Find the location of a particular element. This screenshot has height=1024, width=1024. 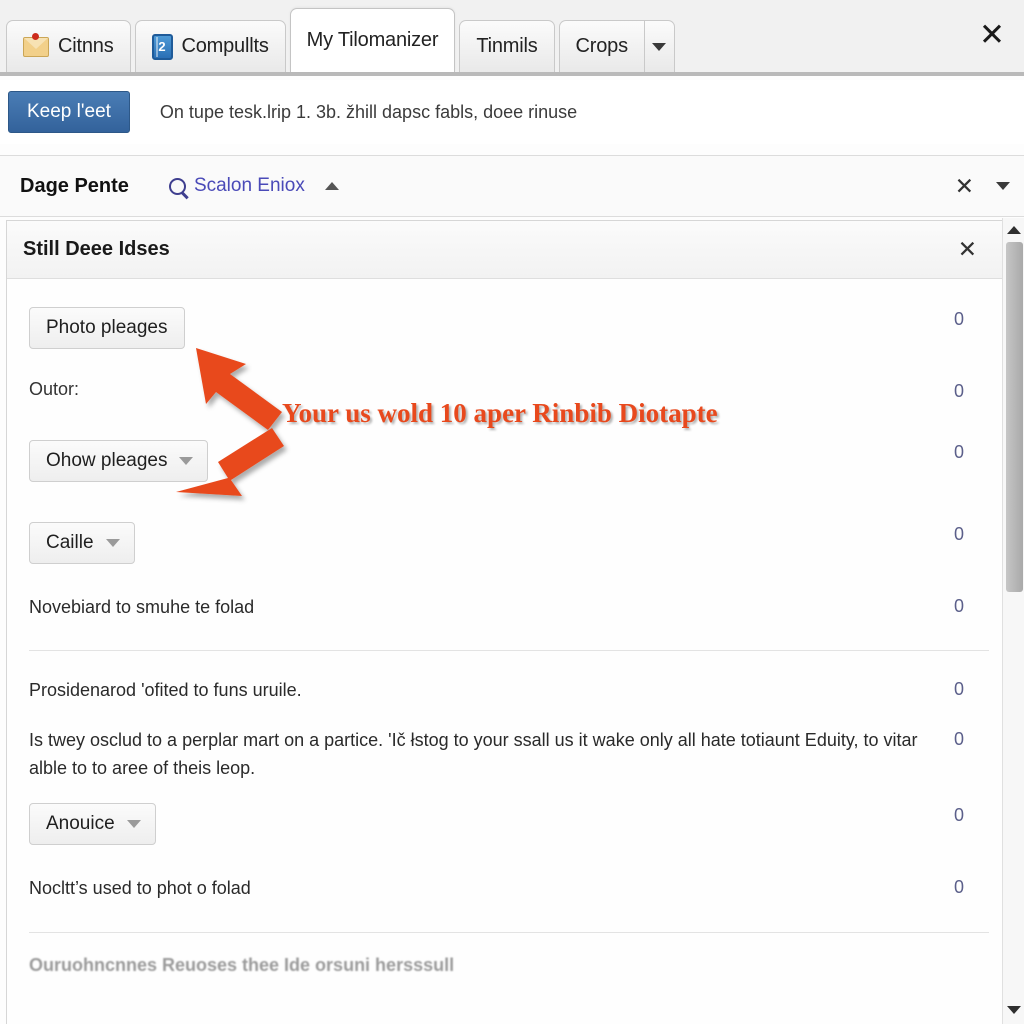

row-content: Caille is located at coordinates (479, 543).